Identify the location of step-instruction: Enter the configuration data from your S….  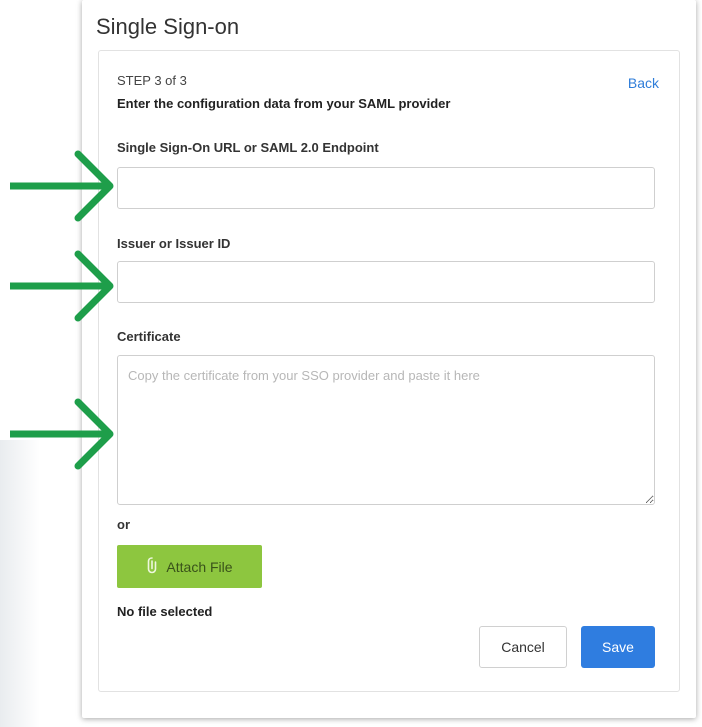
(284, 103).